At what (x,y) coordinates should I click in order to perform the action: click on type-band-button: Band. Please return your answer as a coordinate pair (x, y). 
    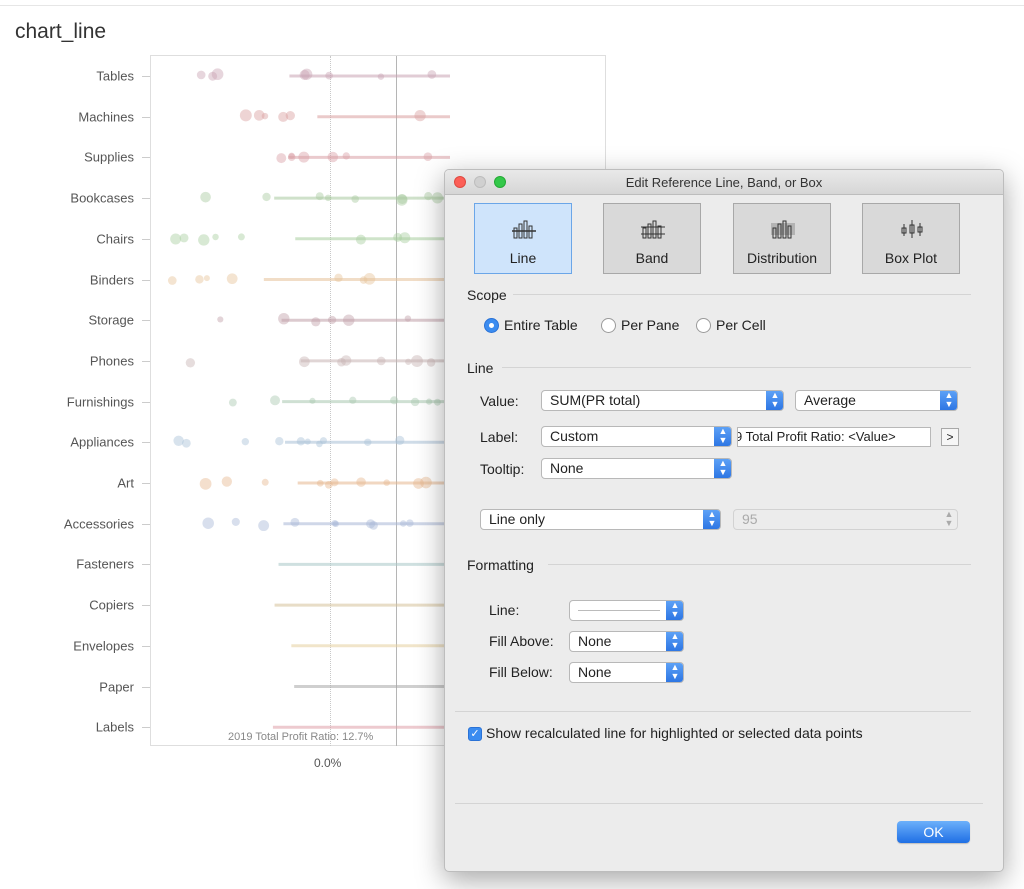
    Looking at the image, I should click on (652, 238).